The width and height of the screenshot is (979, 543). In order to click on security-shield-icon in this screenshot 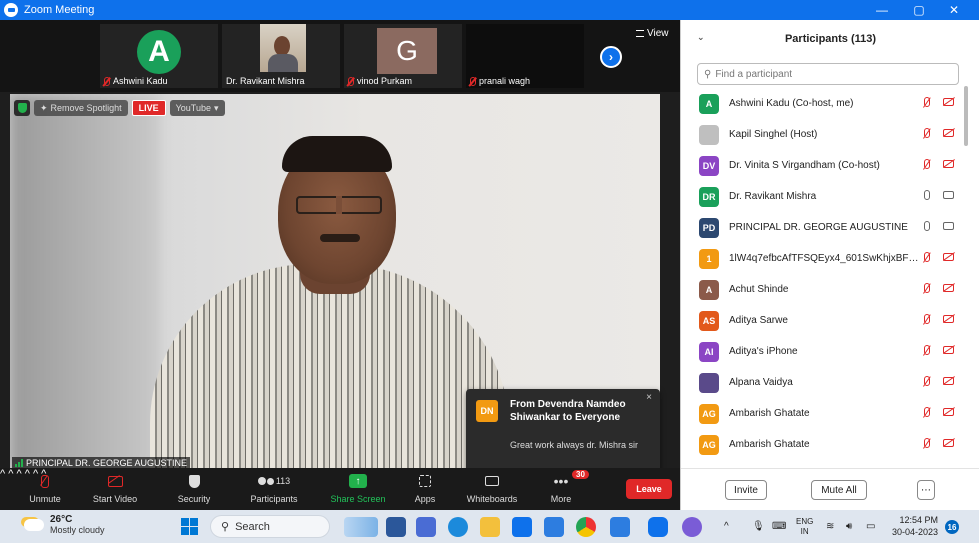, I will do `click(22, 108)`.